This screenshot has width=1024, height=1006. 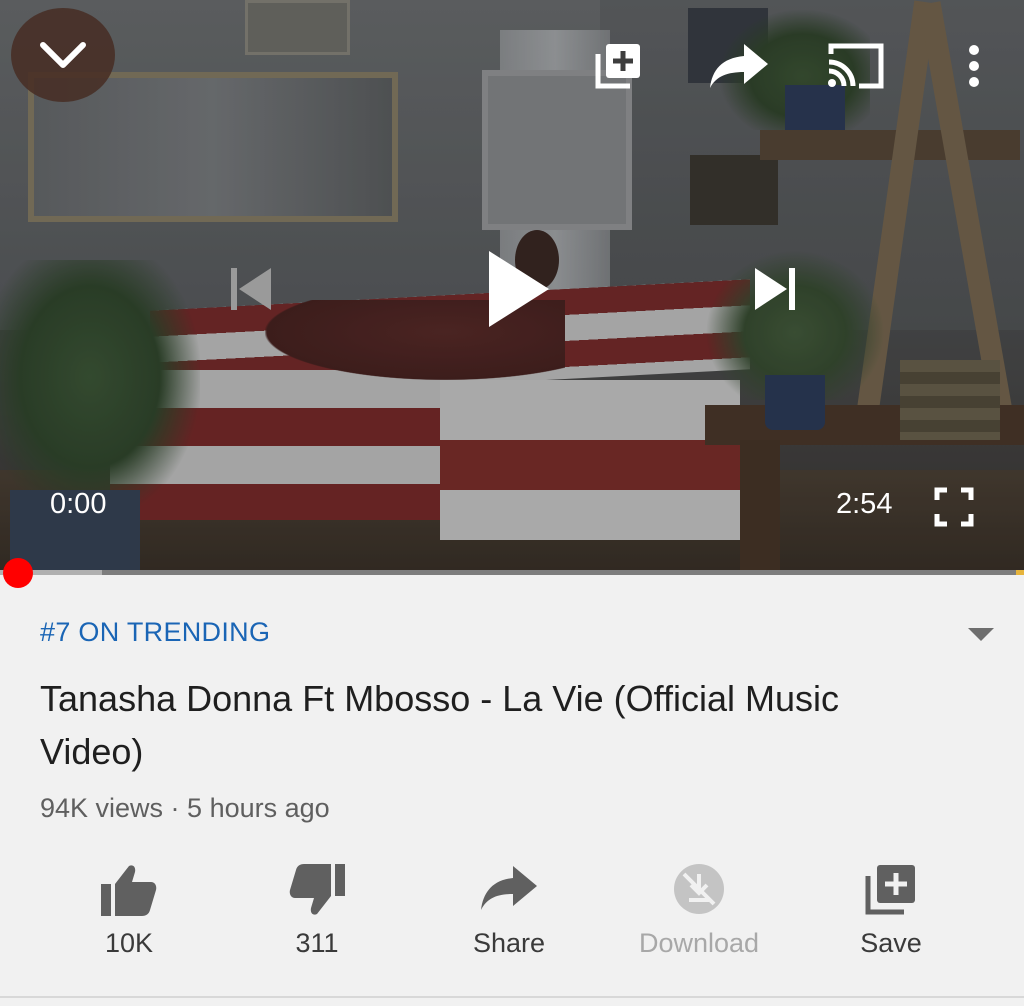 I want to click on playlist-add-icon, so click(x=890, y=890).